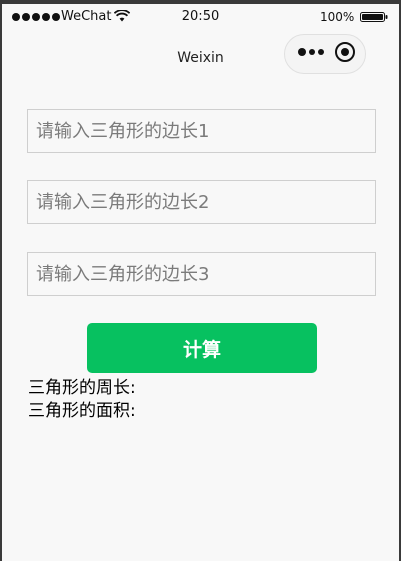 The width and height of the screenshot is (401, 561). What do you see at coordinates (201, 274) in the screenshot?
I see `side3-input` at bounding box center [201, 274].